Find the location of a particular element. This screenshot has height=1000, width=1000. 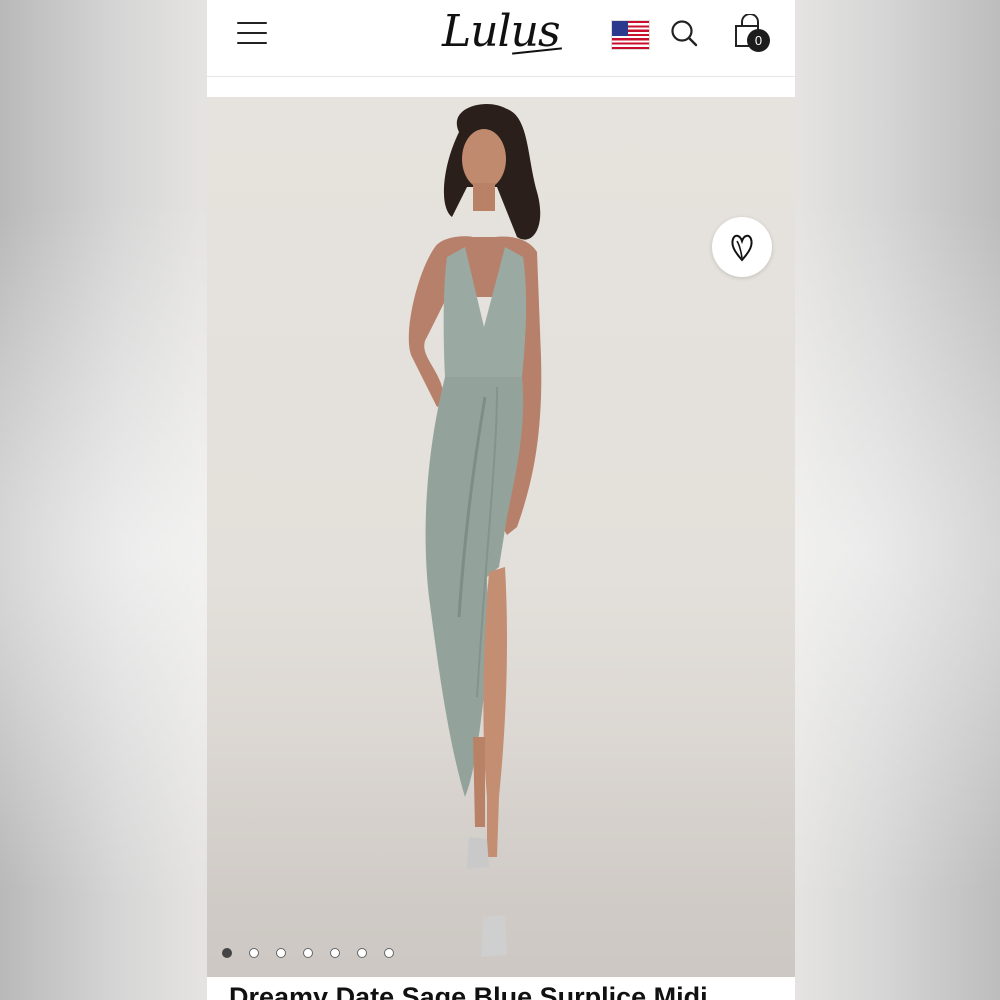

product-title: Dreamy Date Sage Blue Surplice Midi is located at coordinates (468, 991).